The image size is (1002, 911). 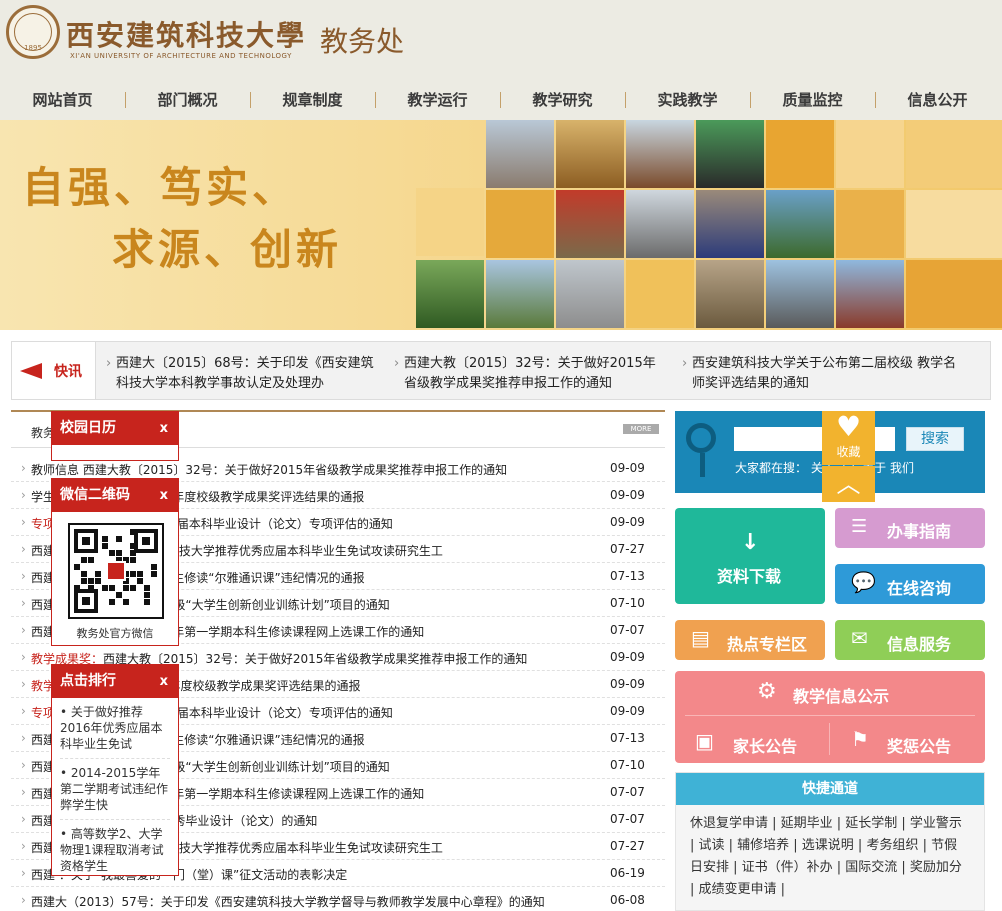 I want to click on reward-notice-button: ⚑ 奖惩公告, so click(x=908, y=741).